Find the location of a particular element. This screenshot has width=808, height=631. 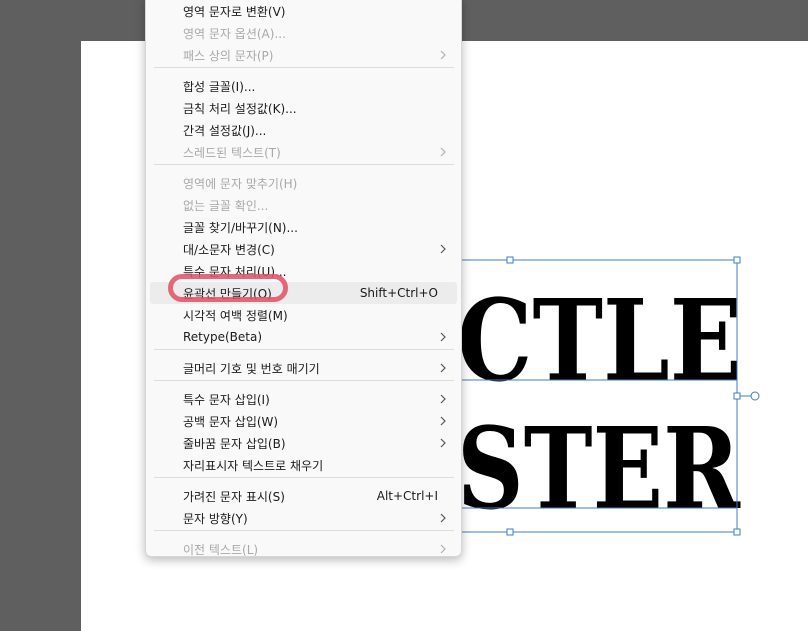

selection-handle-top-right is located at coordinates (737, 260).